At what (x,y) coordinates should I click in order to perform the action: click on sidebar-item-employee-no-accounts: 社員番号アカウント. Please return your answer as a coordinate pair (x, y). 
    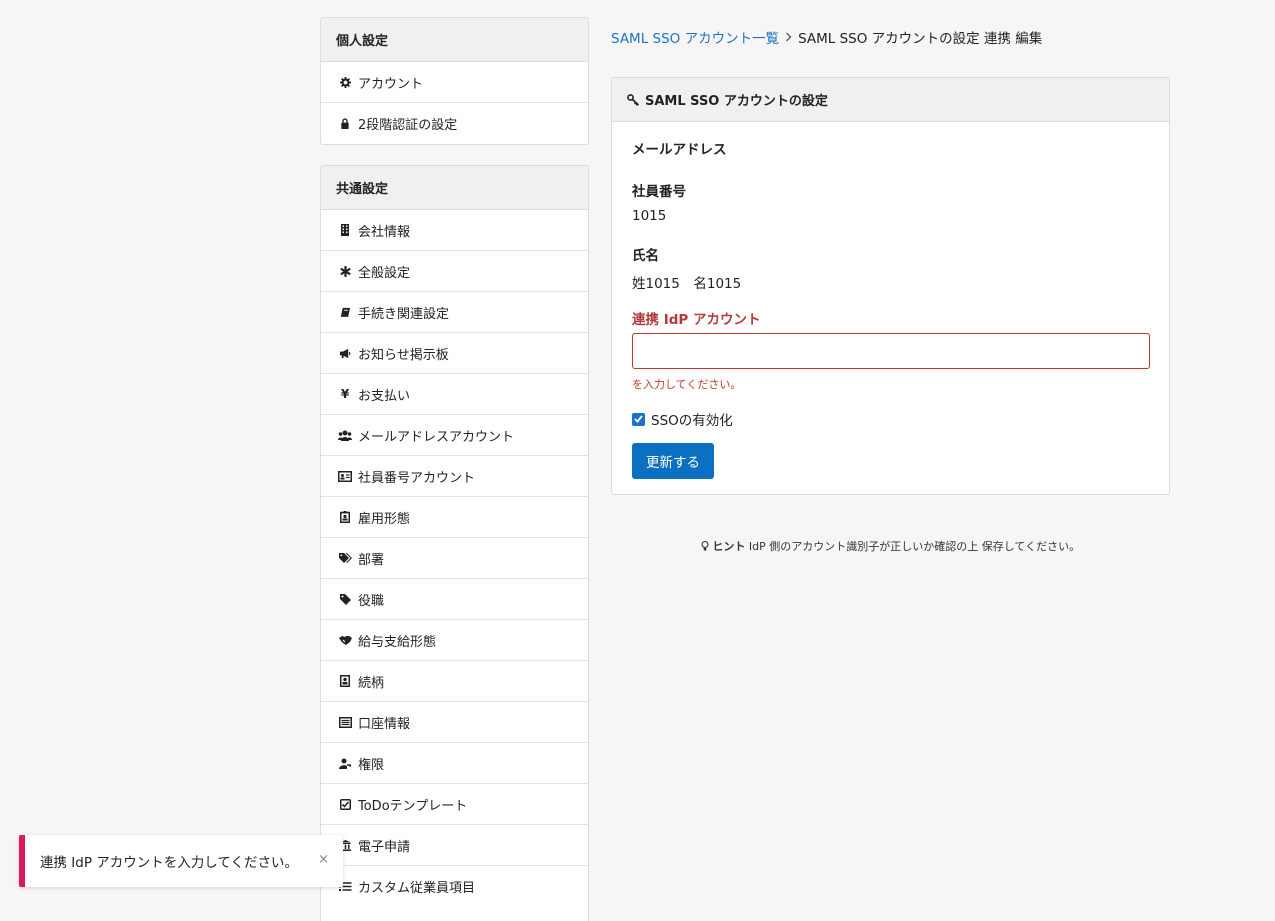
    Looking at the image, I should click on (454, 476).